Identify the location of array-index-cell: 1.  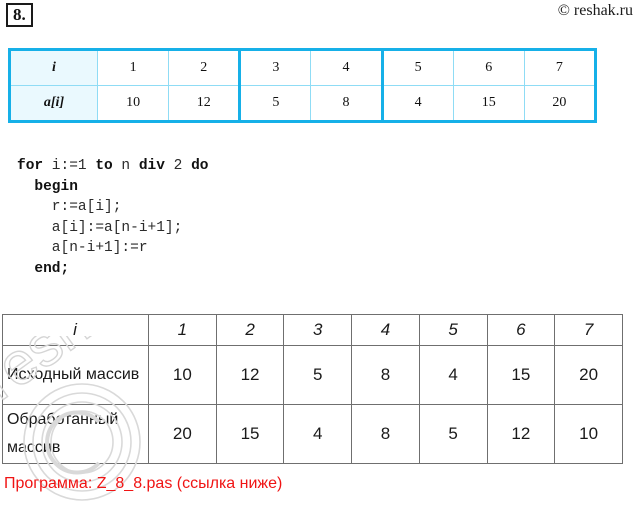
(133, 67).